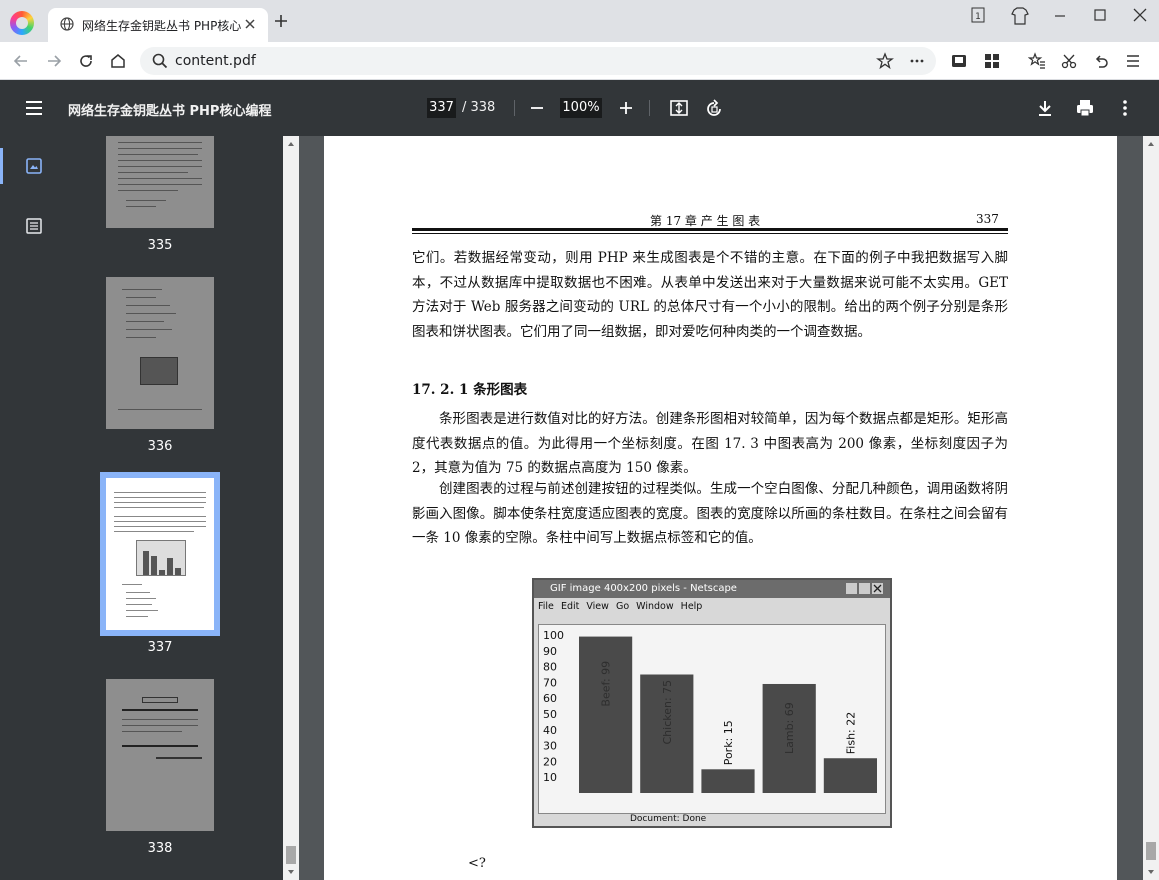 Image resolution: width=1159 pixels, height=880 pixels. I want to click on skin-icon, so click(1020, 16).